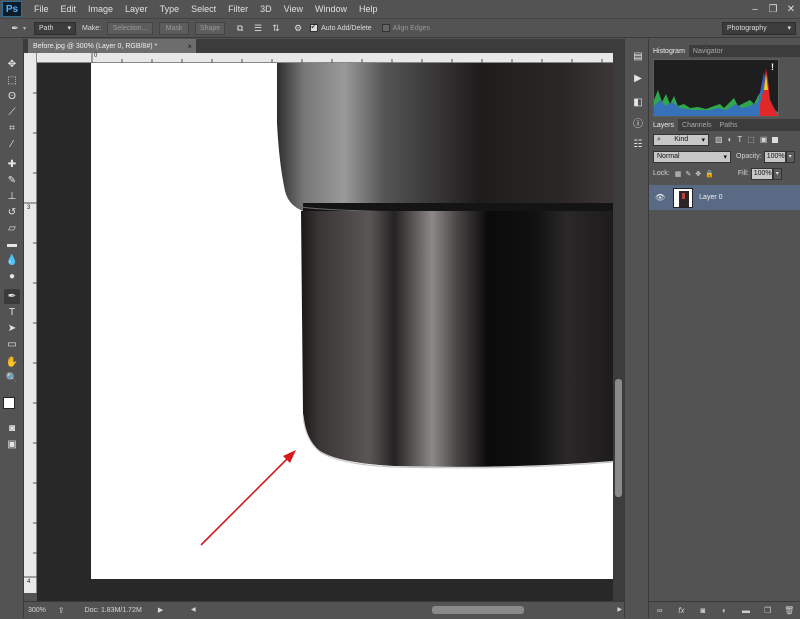 This screenshot has width=800, height=619. I want to click on marquee-tool-icon: ⬚, so click(12, 80).